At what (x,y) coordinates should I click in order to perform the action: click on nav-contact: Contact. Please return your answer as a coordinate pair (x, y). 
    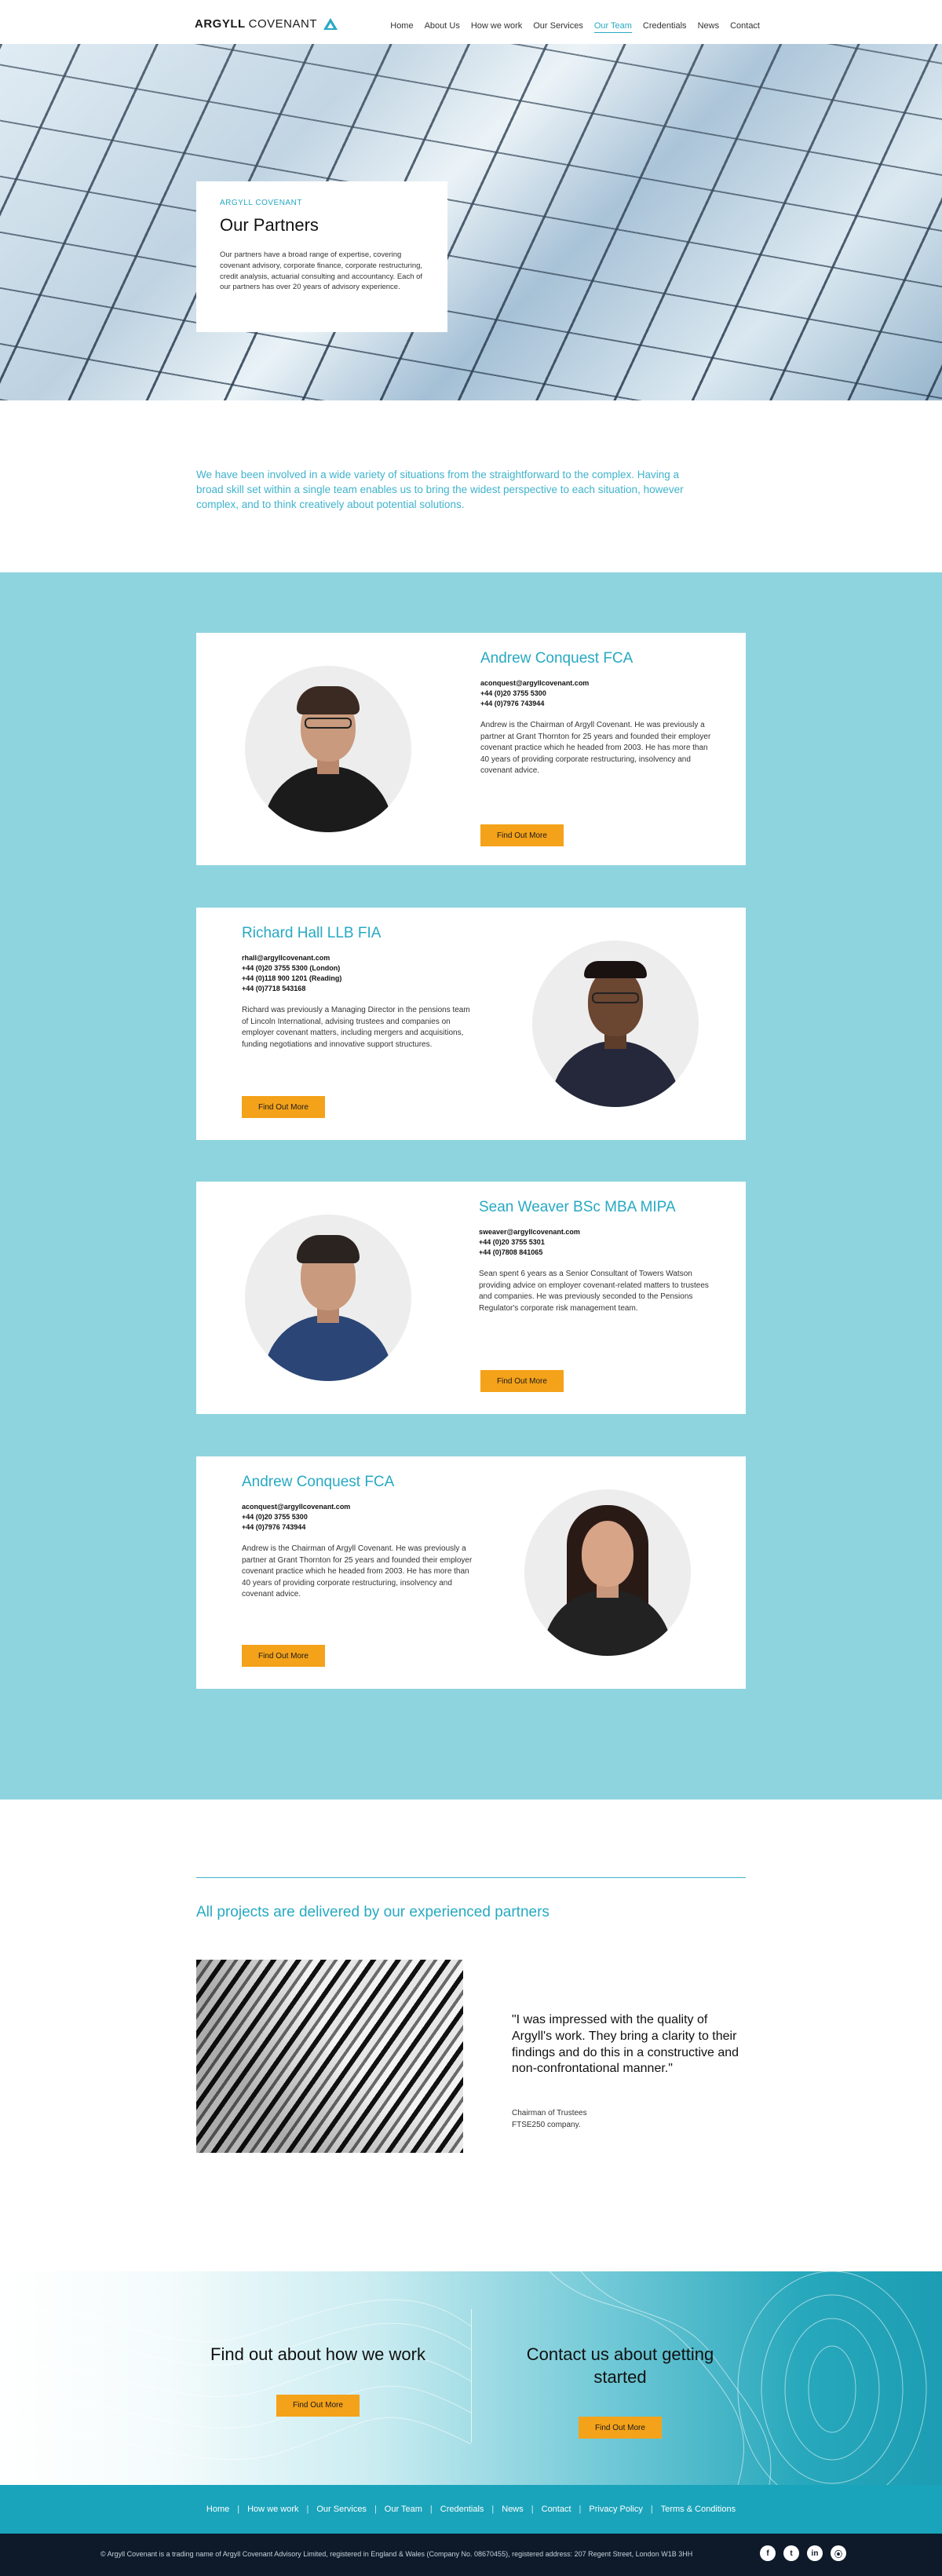
    Looking at the image, I should click on (745, 27).